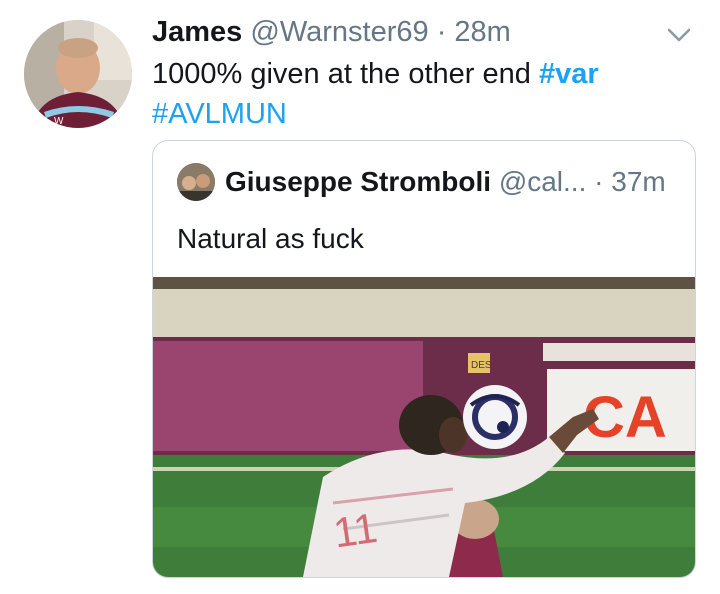 Image resolution: width=720 pixels, height=594 pixels. I want to click on quoted-text: Natural as fuck, so click(270, 238).